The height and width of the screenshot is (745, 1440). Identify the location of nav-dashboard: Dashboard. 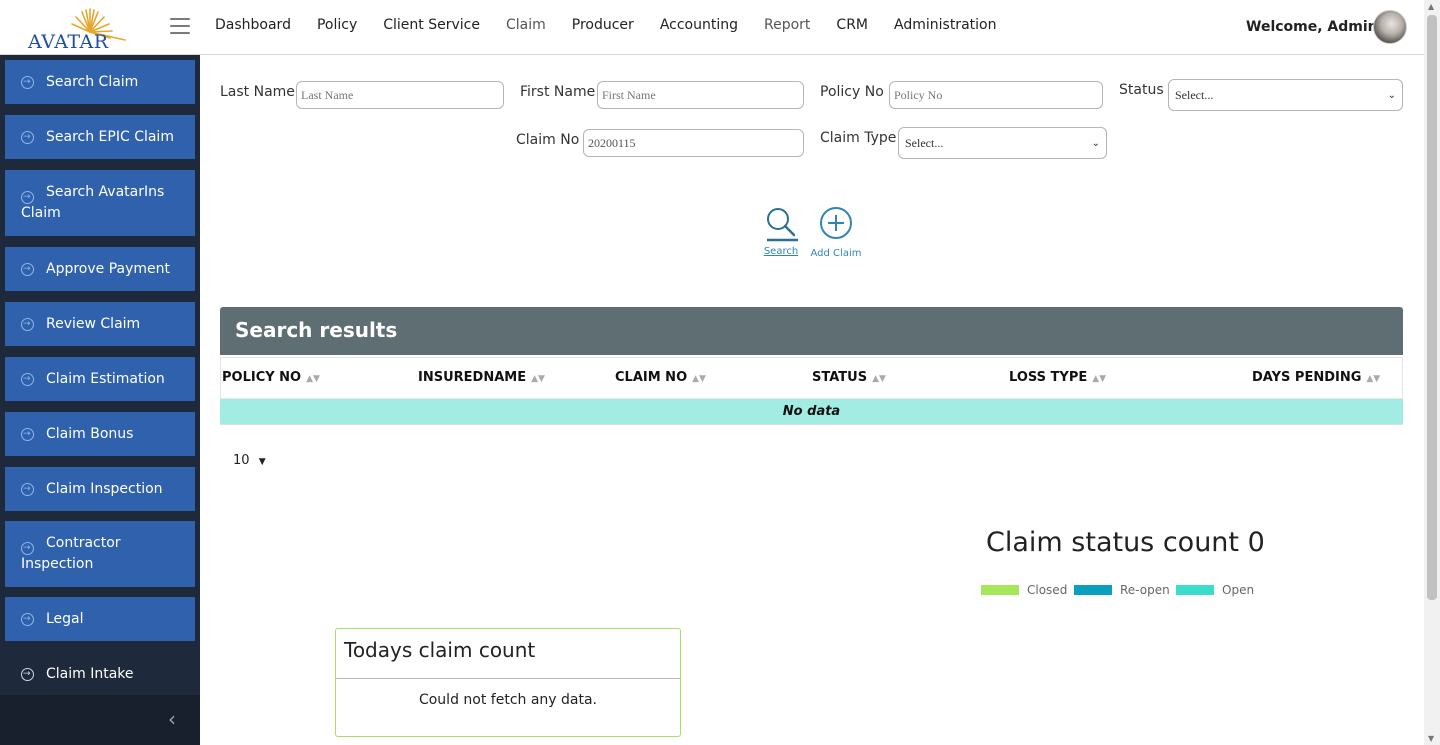
(253, 25).